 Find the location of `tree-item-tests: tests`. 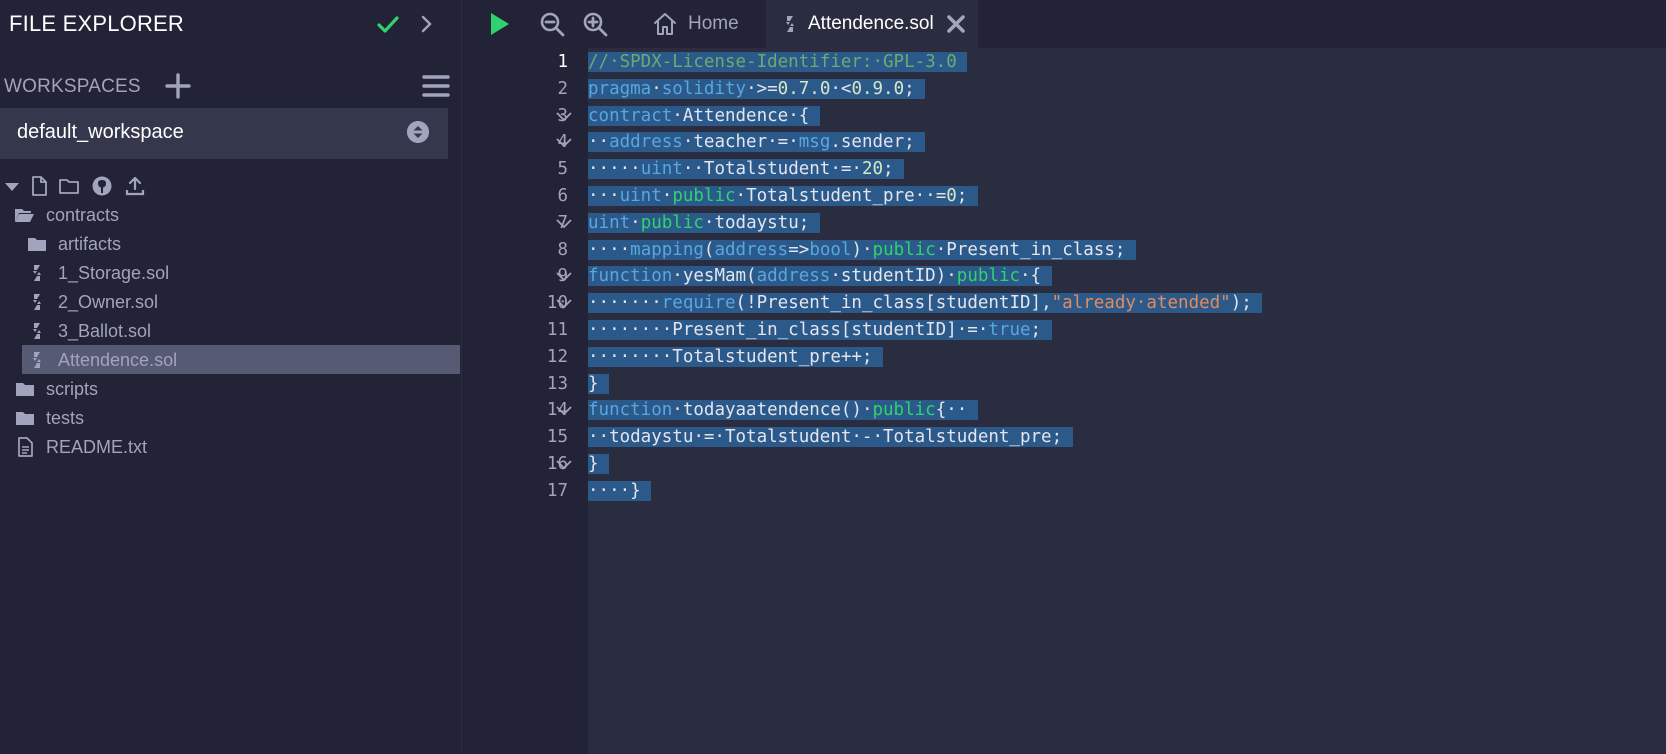

tree-item-tests: tests is located at coordinates (231, 417).